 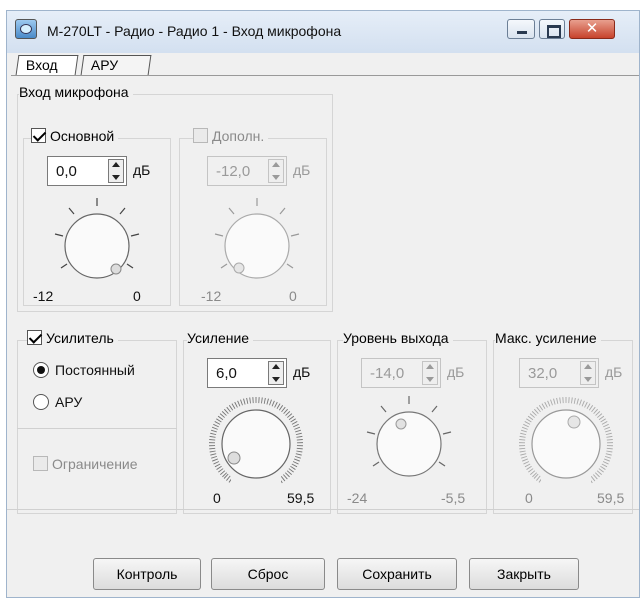 What do you see at coordinates (301, 498) in the screenshot?
I see `gain-max-label: 59,5` at bounding box center [301, 498].